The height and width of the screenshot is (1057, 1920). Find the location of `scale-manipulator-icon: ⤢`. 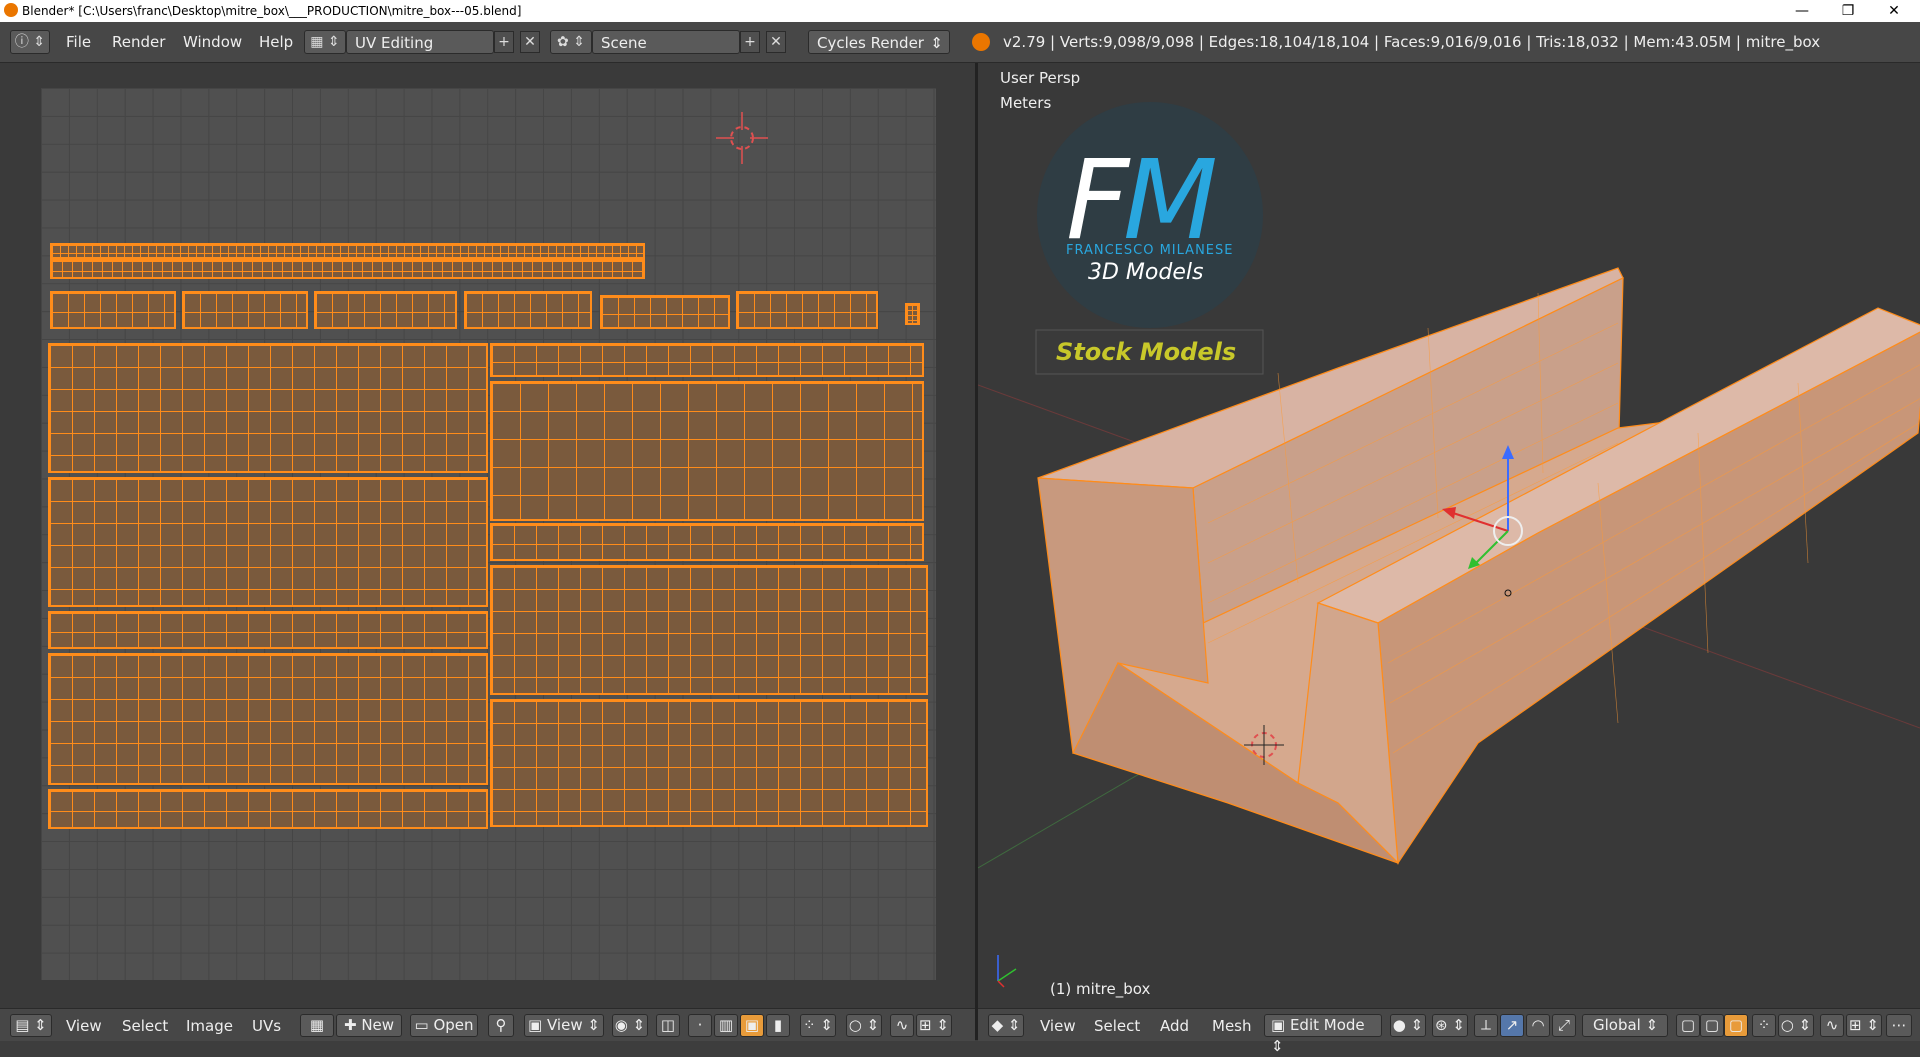

scale-manipulator-icon: ⤢ is located at coordinates (1564, 1025).